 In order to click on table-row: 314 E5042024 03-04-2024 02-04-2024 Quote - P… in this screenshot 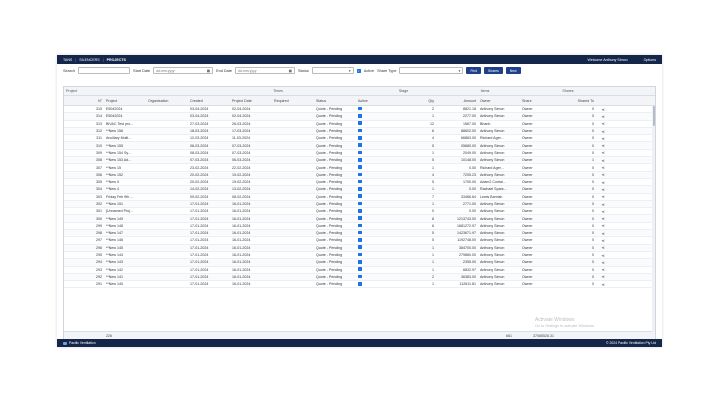, I will do `click(359, 117)`.